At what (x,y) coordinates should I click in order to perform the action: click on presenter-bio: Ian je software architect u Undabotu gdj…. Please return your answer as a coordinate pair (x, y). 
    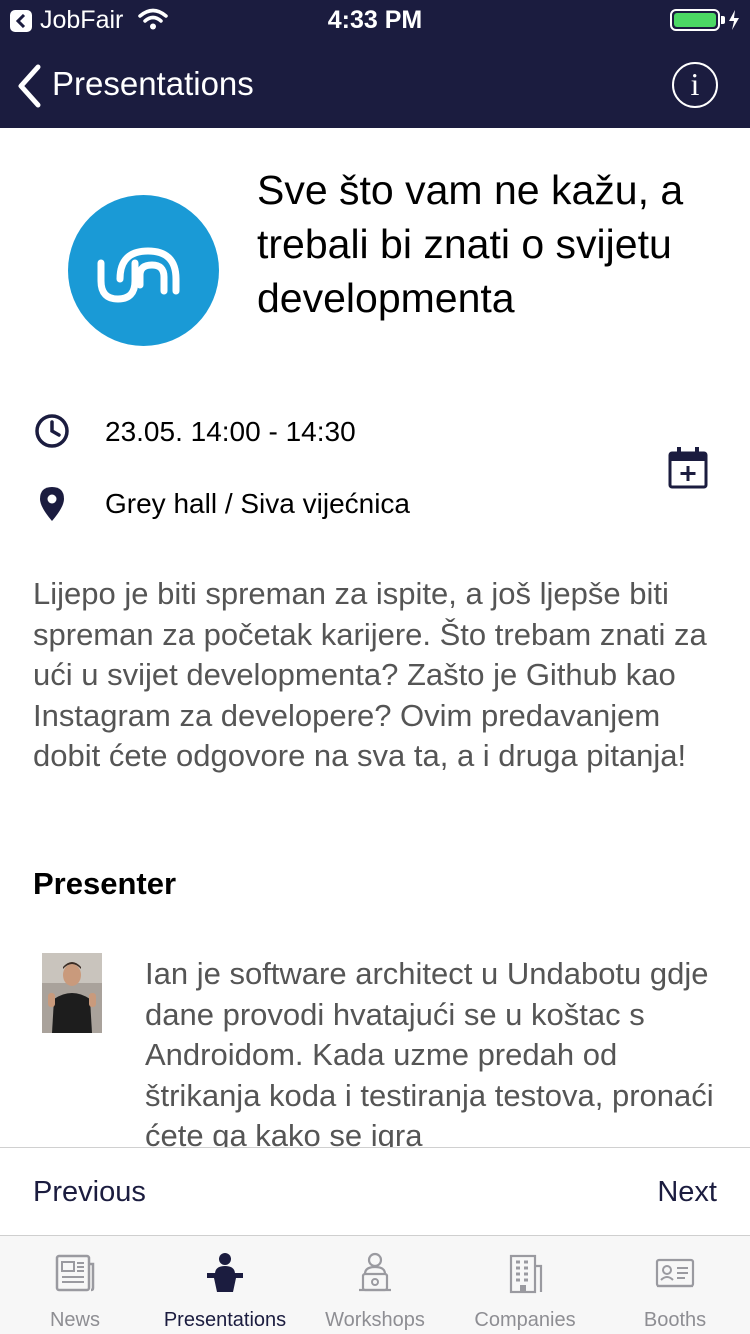
    Looking at the image, I should click on (429, 1051).